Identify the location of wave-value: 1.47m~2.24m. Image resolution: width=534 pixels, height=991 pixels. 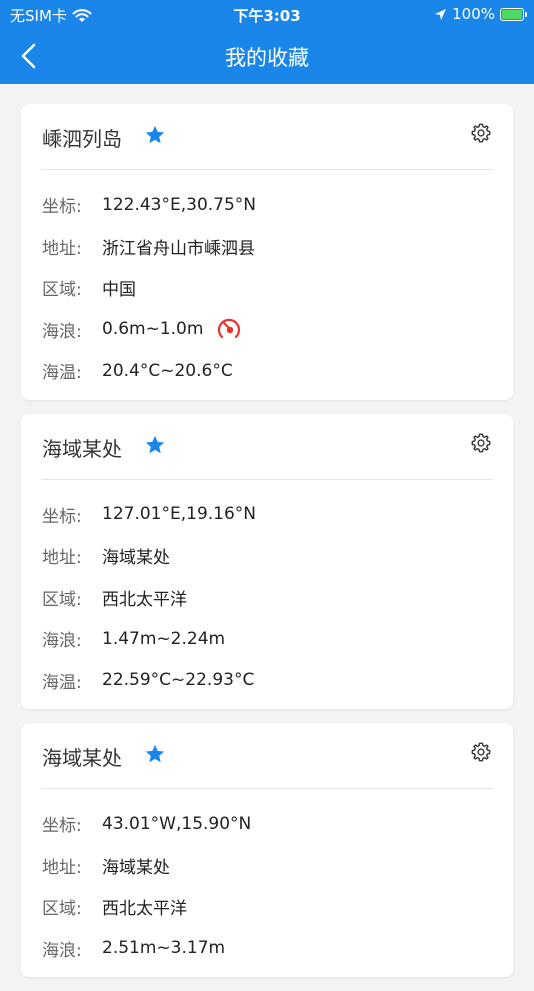
(164, 638).